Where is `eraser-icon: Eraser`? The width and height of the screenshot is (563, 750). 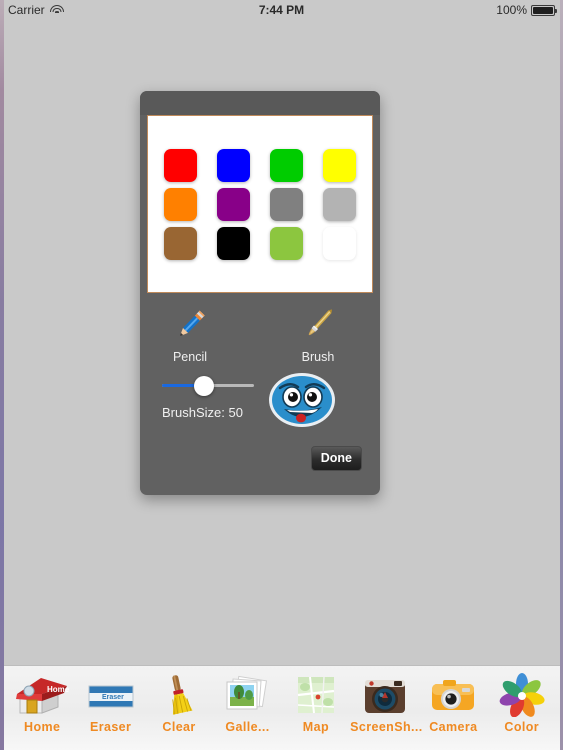
eraser-icon: Eraser is located at coordinates (110, 695).